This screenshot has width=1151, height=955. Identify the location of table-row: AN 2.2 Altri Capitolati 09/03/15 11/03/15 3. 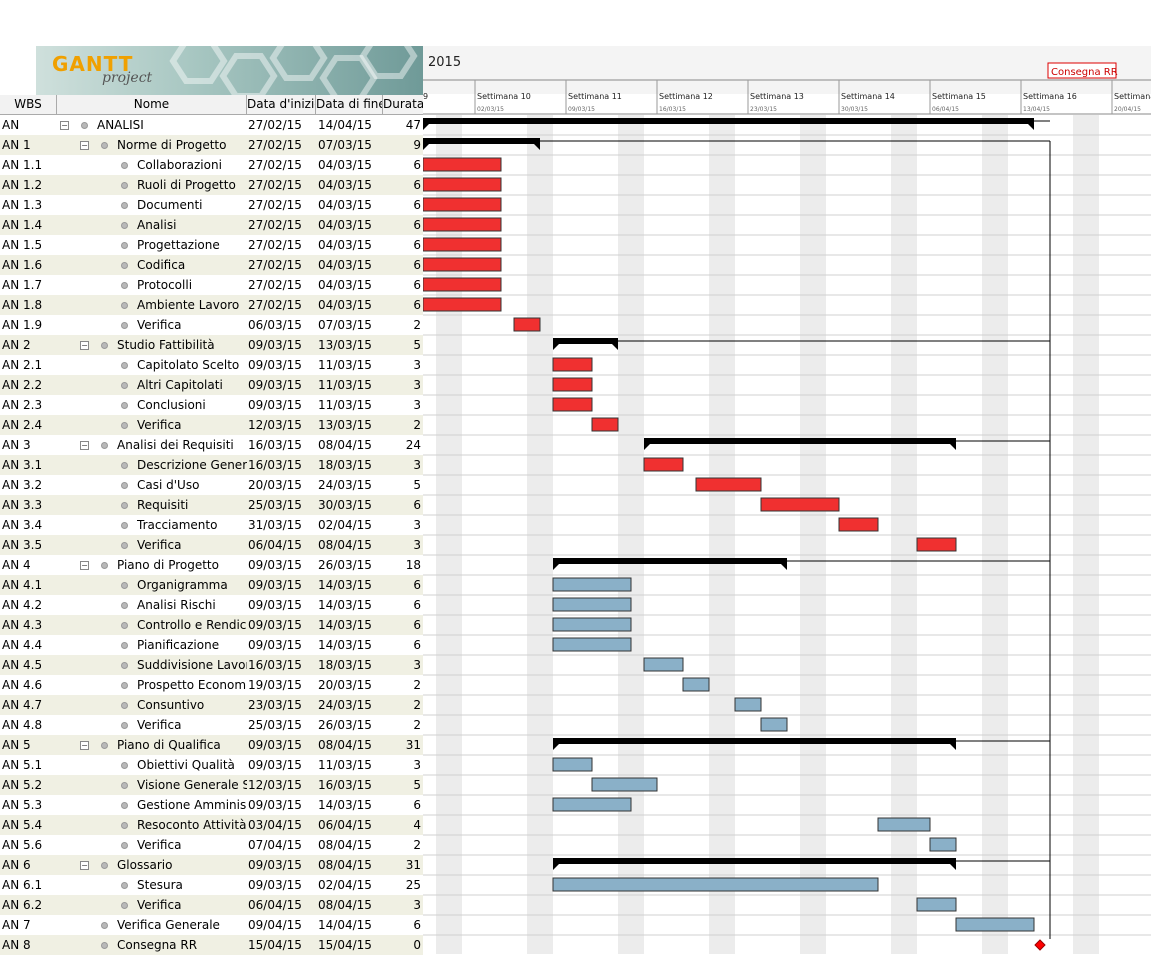
(211, 385).